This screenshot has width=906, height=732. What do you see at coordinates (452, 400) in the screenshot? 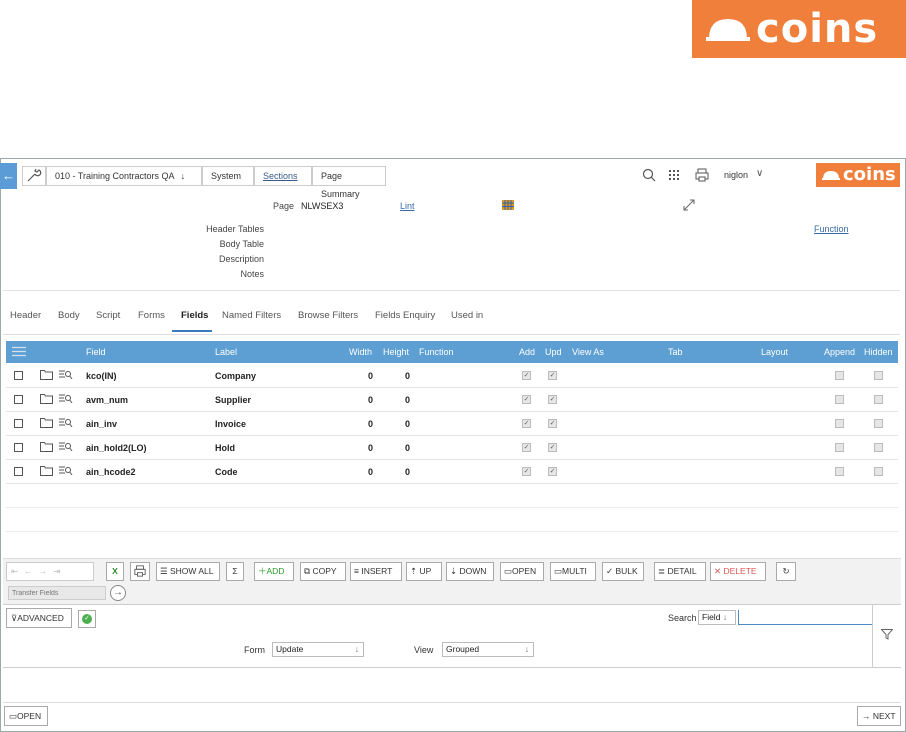
I see `table-row: avm_num Supplier 0 0 ✓ ✓` at bounding box center [452, 400].